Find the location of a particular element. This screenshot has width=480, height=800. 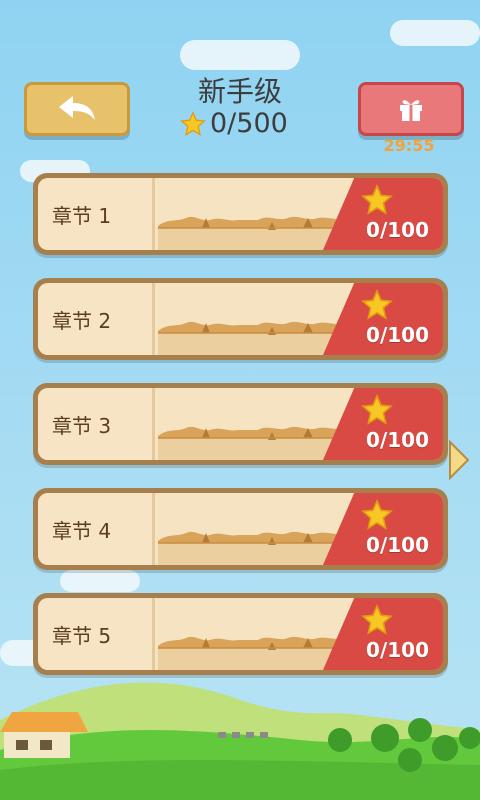

back-arrow-icon is located at coordinates (77, 108).